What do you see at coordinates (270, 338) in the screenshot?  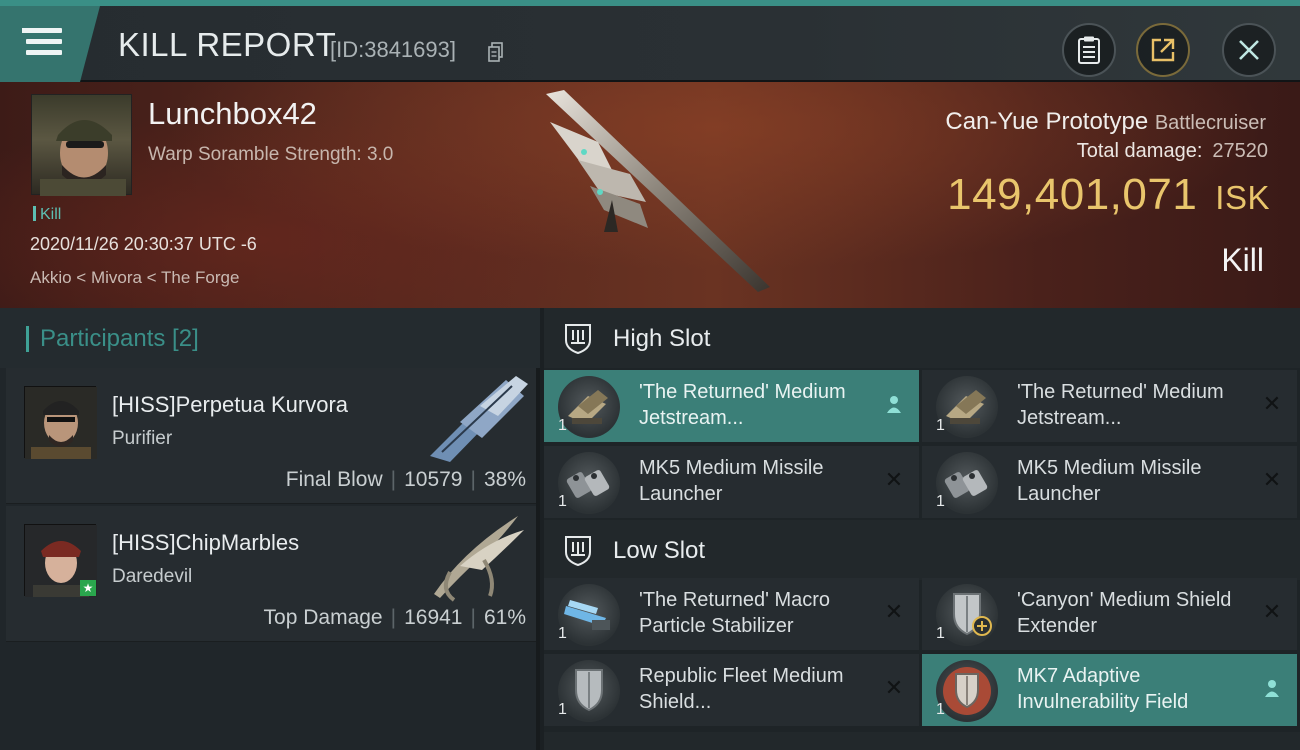 I see `participants-header: Participants [2]` at bounding box center [270, 338].